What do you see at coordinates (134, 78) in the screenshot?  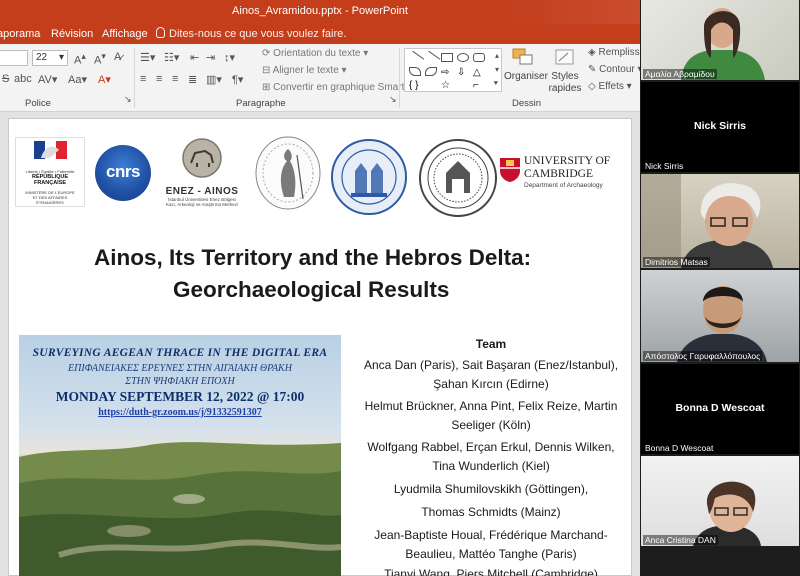 I see `group-separator` at bounding box center [134, 78].